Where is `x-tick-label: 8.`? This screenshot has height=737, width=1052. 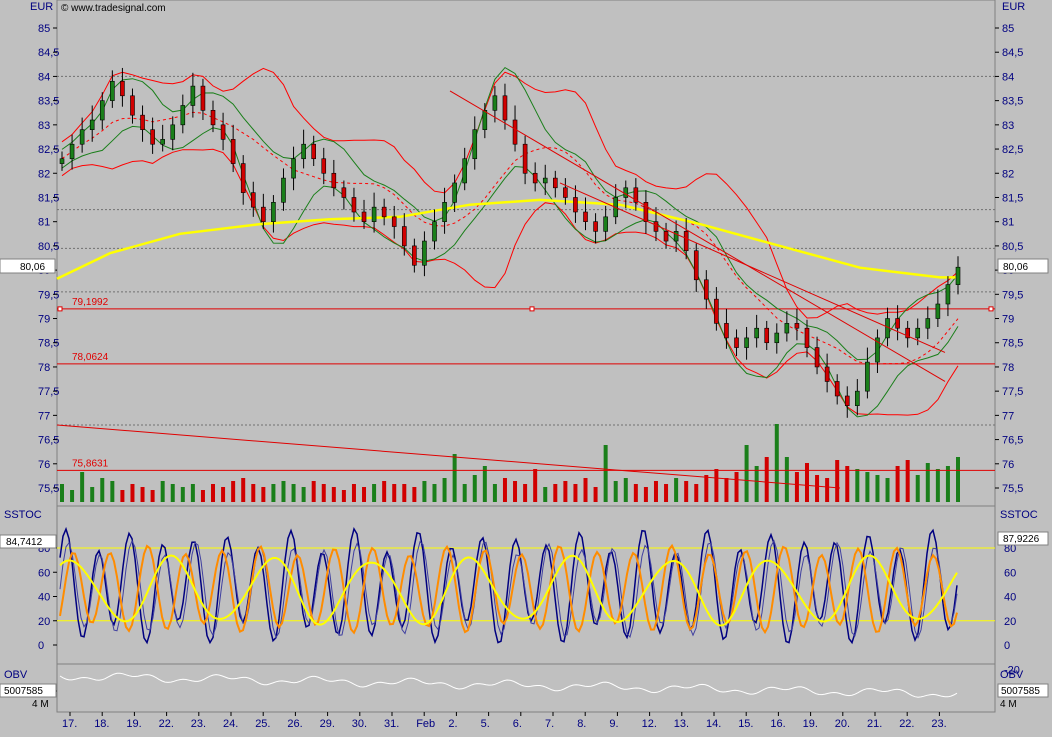
x-tick-label: 8. is located at coordinates (581, 724).